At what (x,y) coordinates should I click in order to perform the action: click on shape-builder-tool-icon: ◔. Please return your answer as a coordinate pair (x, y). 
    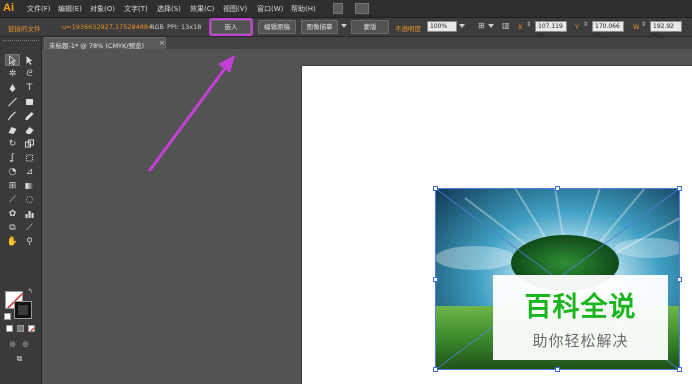
    Looking at the image, I should click on (12, 172).